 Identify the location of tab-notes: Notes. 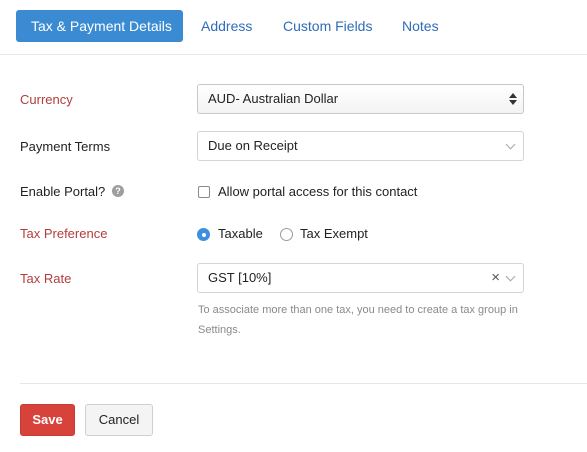
(420, 26).